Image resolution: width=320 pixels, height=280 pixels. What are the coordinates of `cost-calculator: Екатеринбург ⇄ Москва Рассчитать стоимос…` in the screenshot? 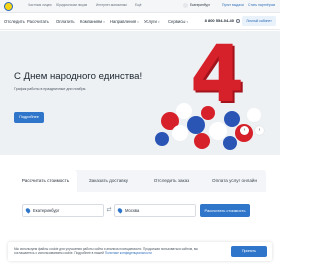 It's located at (140, 212).